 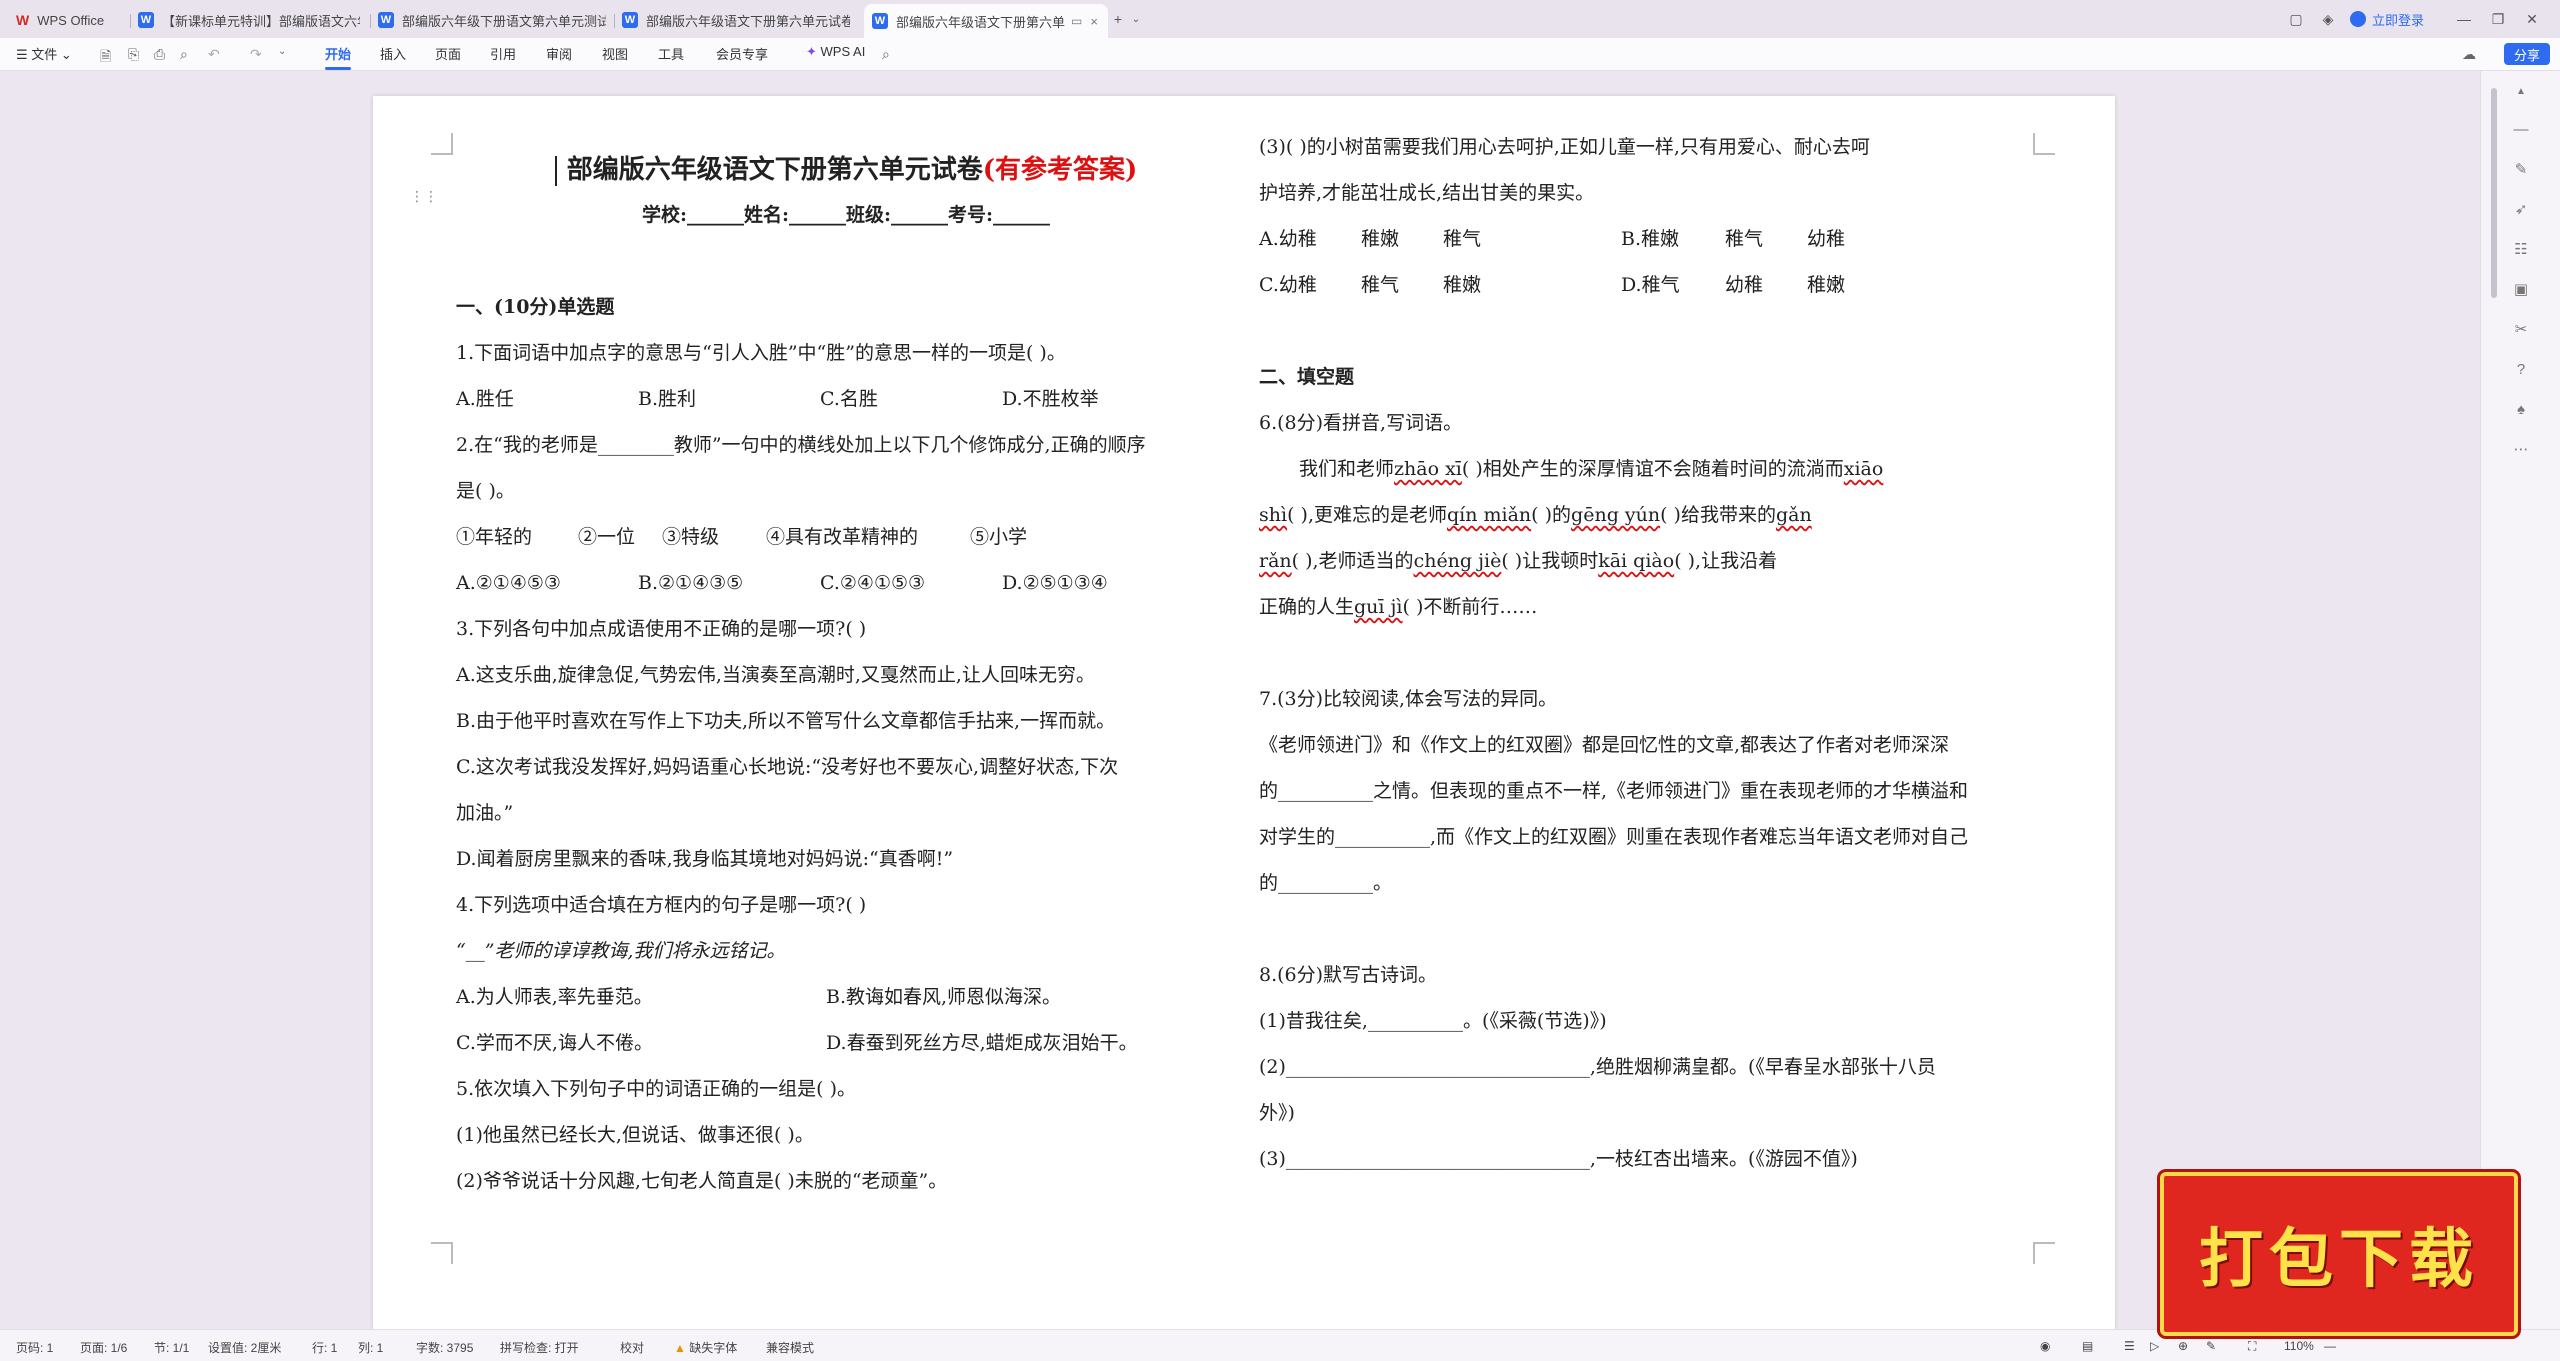 What do you see at coordinates (2330, 1346) in the screenshot?
I see `zoom-out-icon: —` at bounding box center [2330, 1346].